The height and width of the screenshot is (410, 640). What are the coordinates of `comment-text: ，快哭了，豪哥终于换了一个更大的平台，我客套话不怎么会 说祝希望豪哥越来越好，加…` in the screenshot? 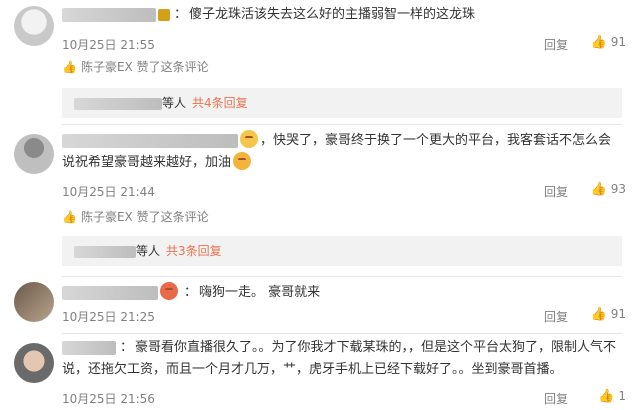 It's located at (342, 152).